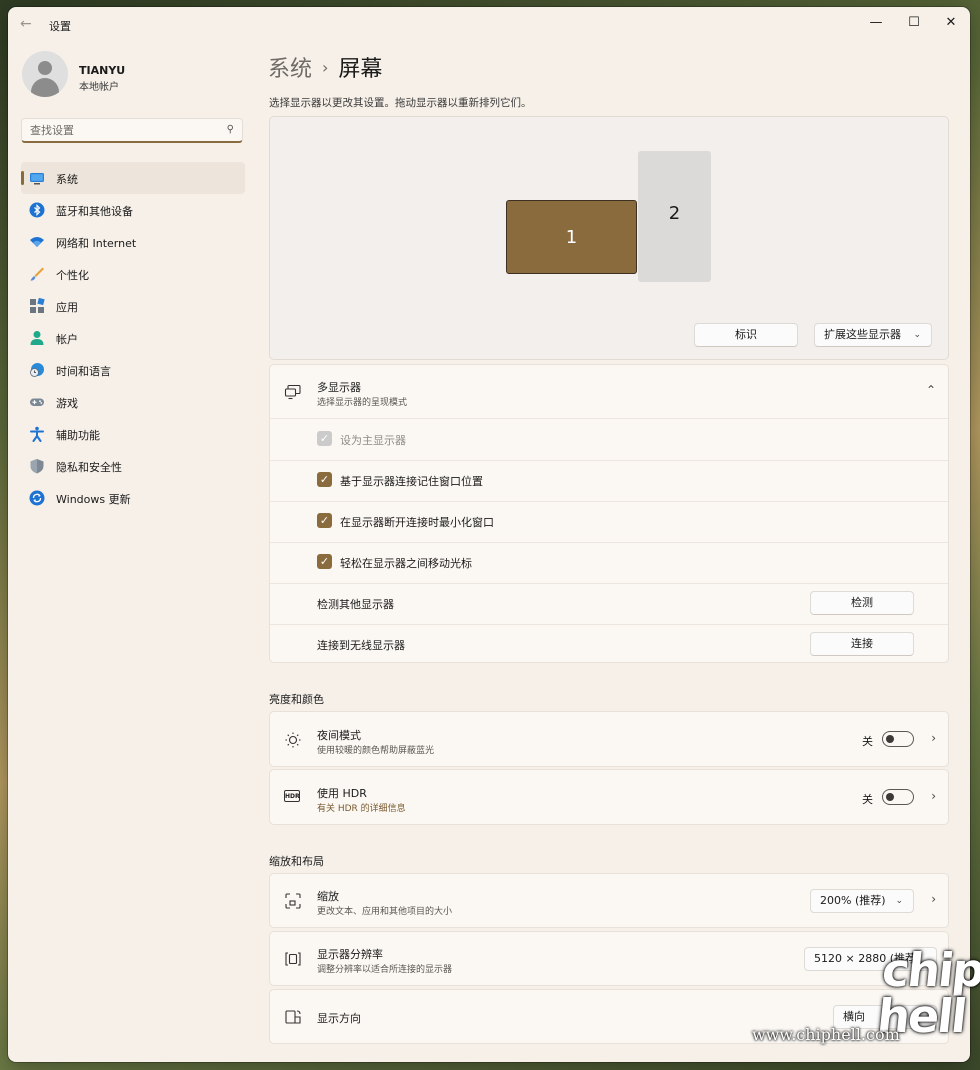 The image size is (980, 1070). Describe the element at coordinates (853, 900) in the screenshot. I see `scale-value: 200% (推荐)` at that location.